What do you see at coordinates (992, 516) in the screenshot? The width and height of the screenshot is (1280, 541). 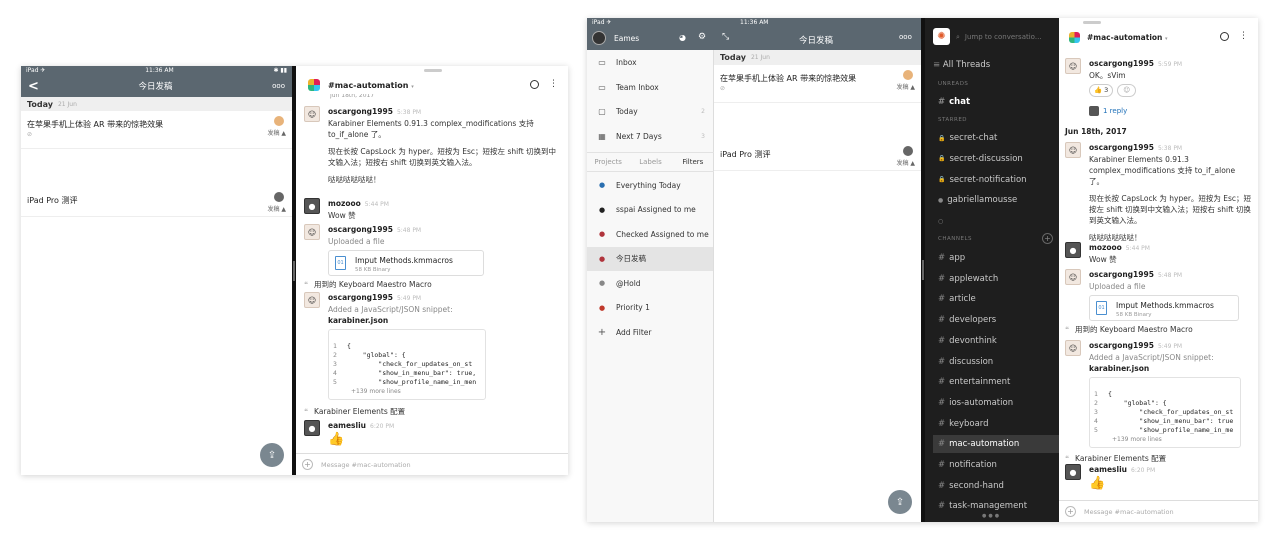 I see `page-dots: ●●●` at bounding box center [992, 516].